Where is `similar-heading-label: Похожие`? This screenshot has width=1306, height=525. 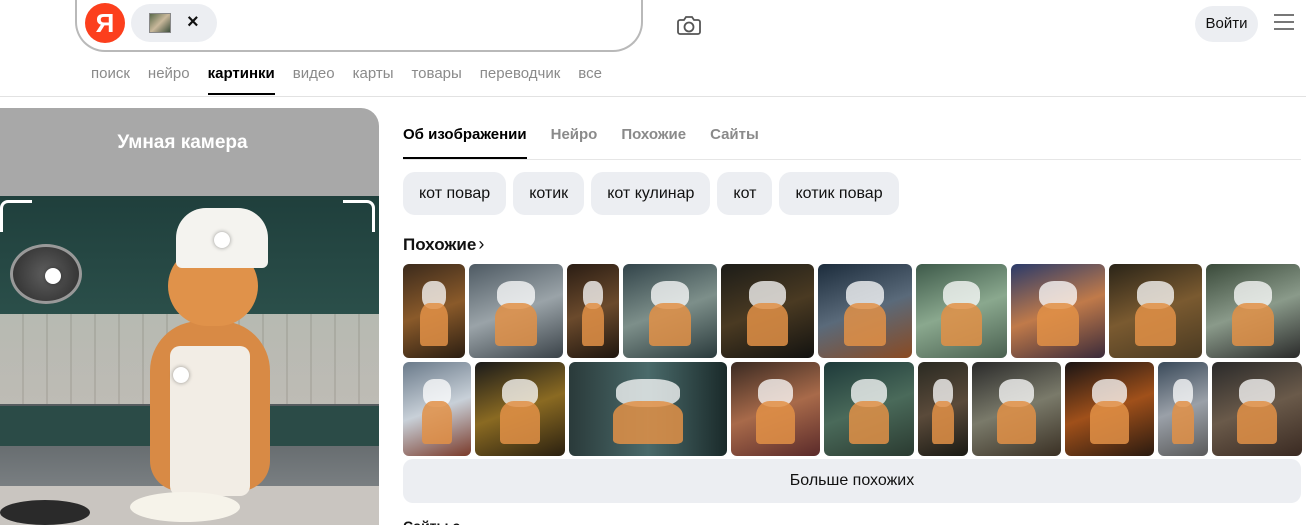 similar-heading-label: Похожие is located at coordinates (440, 244).